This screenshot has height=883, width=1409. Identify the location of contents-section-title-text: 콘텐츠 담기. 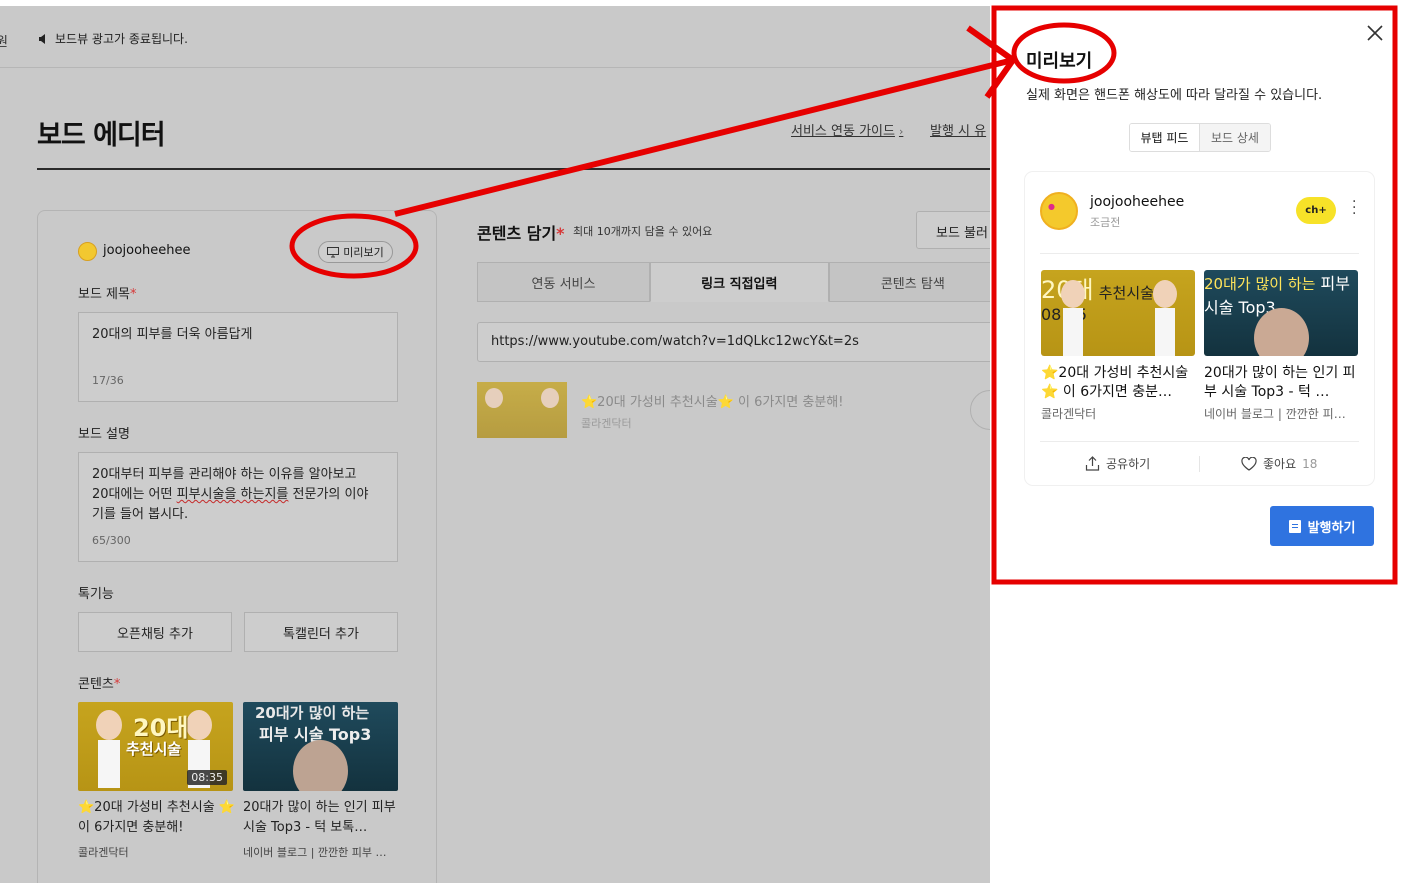
(517, 233).